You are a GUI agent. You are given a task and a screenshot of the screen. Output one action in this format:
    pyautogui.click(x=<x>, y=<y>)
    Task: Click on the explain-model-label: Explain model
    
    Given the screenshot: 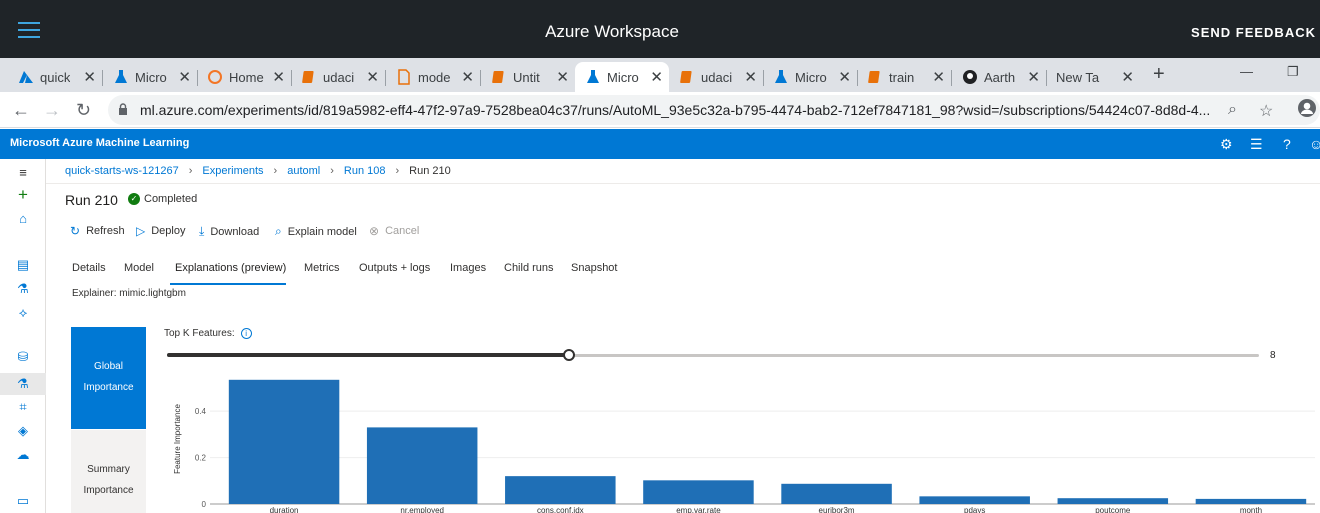 What is the action you would take?
    pyautogui.click(x=322, y=231)
    